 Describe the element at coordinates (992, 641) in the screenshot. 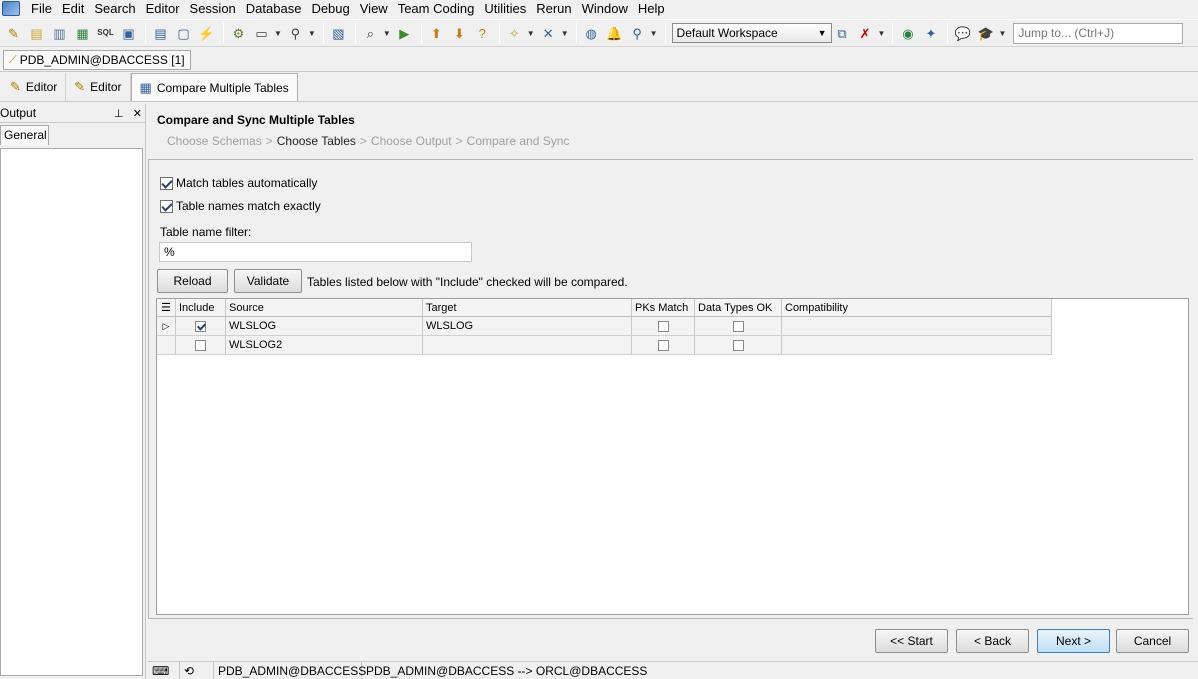

I see `back-button: < Back` at that location.